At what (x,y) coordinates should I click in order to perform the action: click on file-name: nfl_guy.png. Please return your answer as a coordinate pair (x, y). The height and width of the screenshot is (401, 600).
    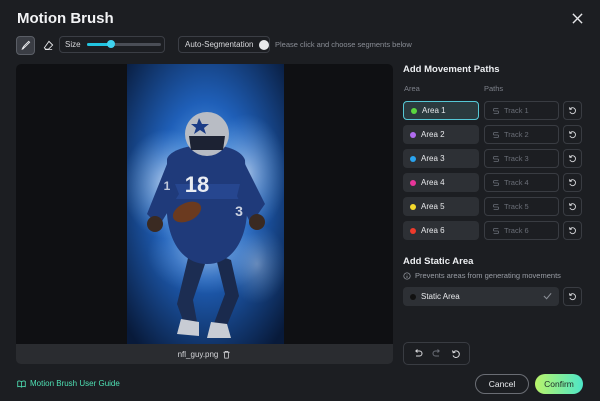
    Looking at the image, I should click on (198, 354).